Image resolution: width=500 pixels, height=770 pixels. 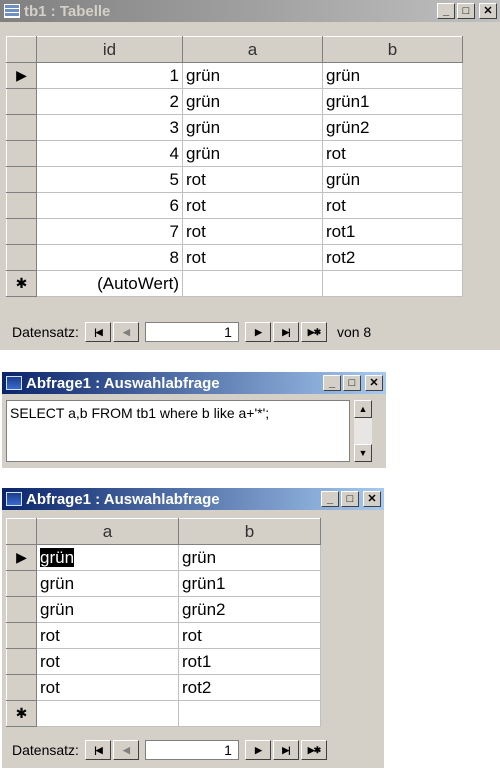 I want to click on new-record-row: ✱, so click(x=163, y=713).